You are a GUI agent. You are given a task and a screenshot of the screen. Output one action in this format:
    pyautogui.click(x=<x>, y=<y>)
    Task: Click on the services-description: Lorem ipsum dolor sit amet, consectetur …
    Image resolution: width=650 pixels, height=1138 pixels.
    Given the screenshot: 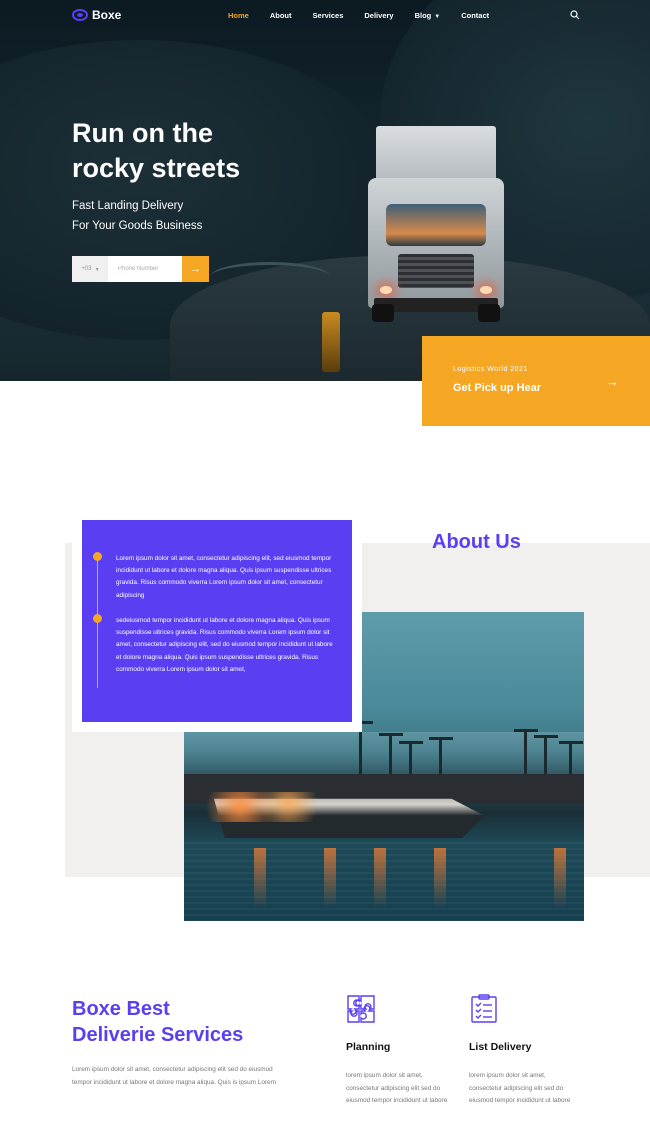 What is the action you would take?
    pyautogui.click(x=174, y=1076)
    